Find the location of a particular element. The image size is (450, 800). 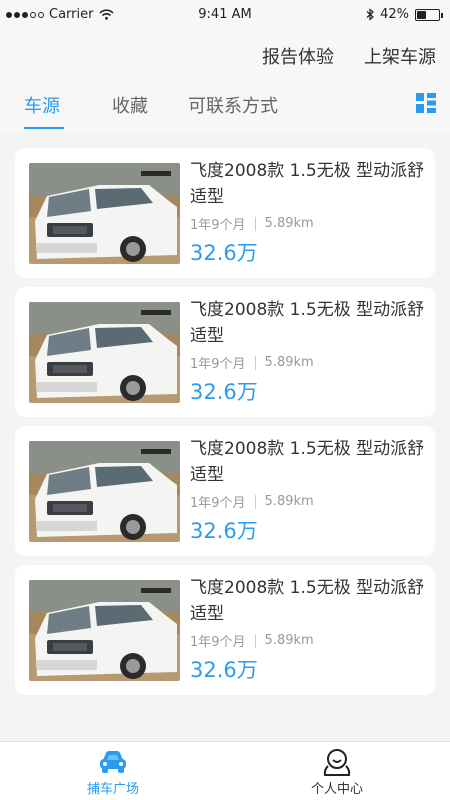

tab-favorites: 收藏 is located at coordinates (130, 105).